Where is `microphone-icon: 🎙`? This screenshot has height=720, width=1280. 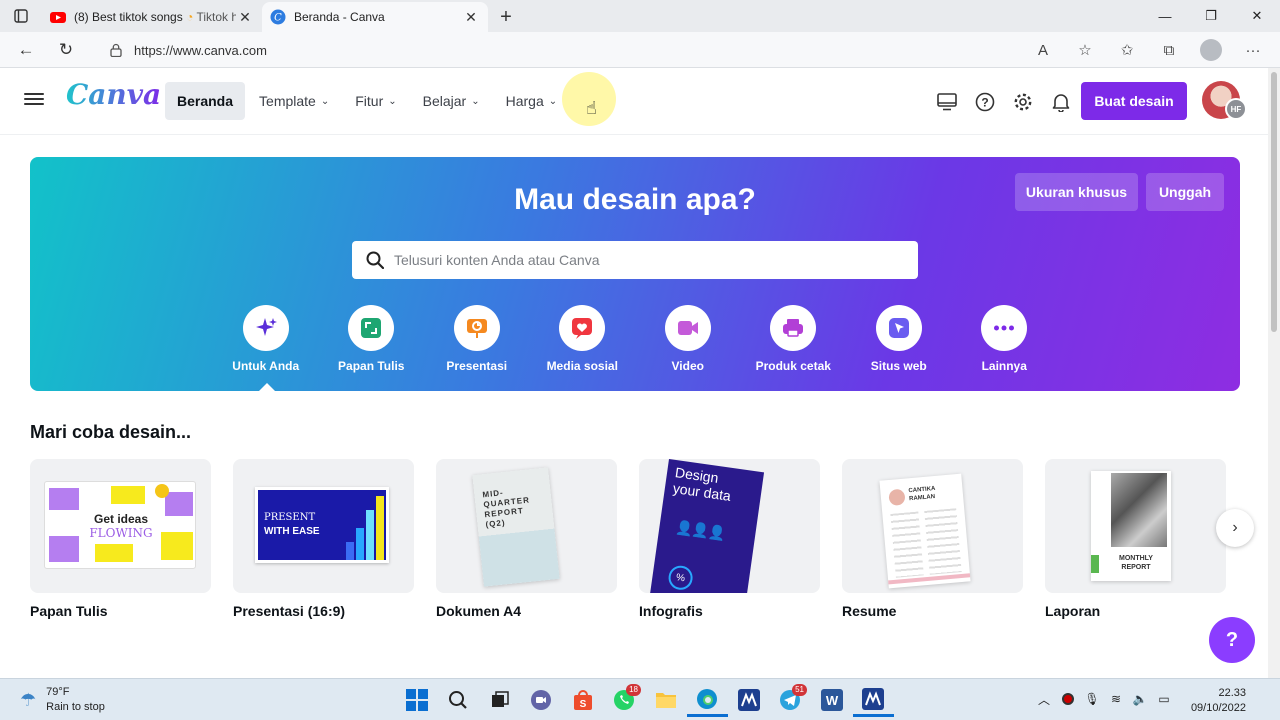
microphone-icon: 🎙 is located at coordinates (1092, 699).